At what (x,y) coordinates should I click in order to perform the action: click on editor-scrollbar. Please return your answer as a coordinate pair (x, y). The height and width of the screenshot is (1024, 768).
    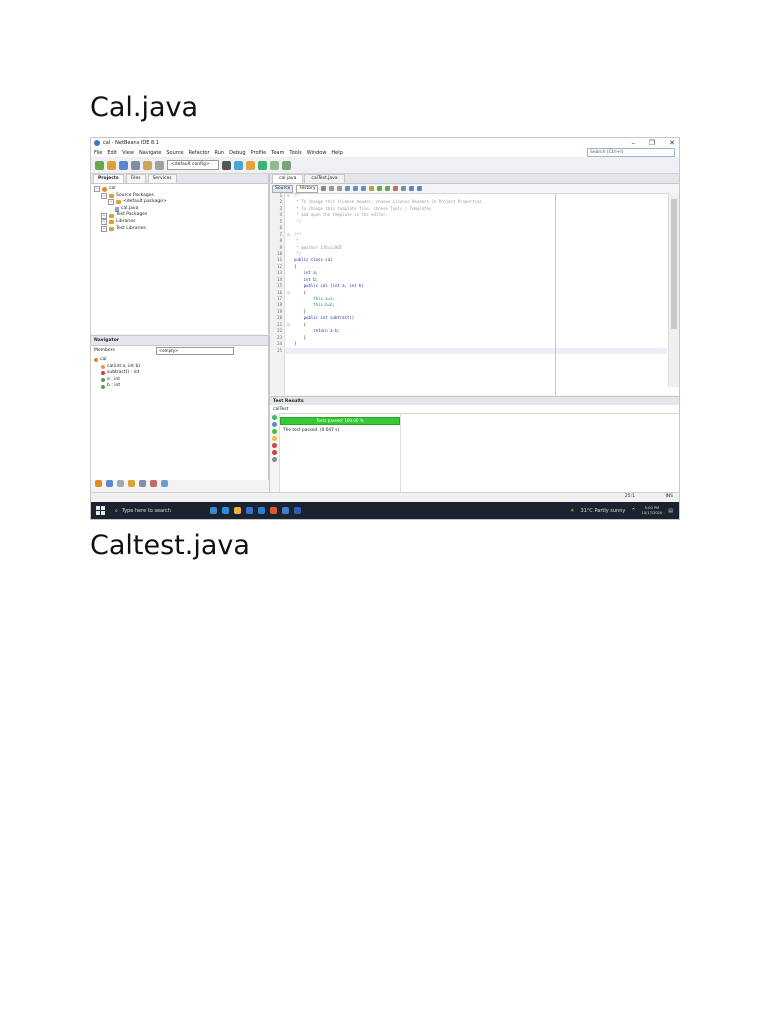
    Looking at the image, I should click on (673, 290).